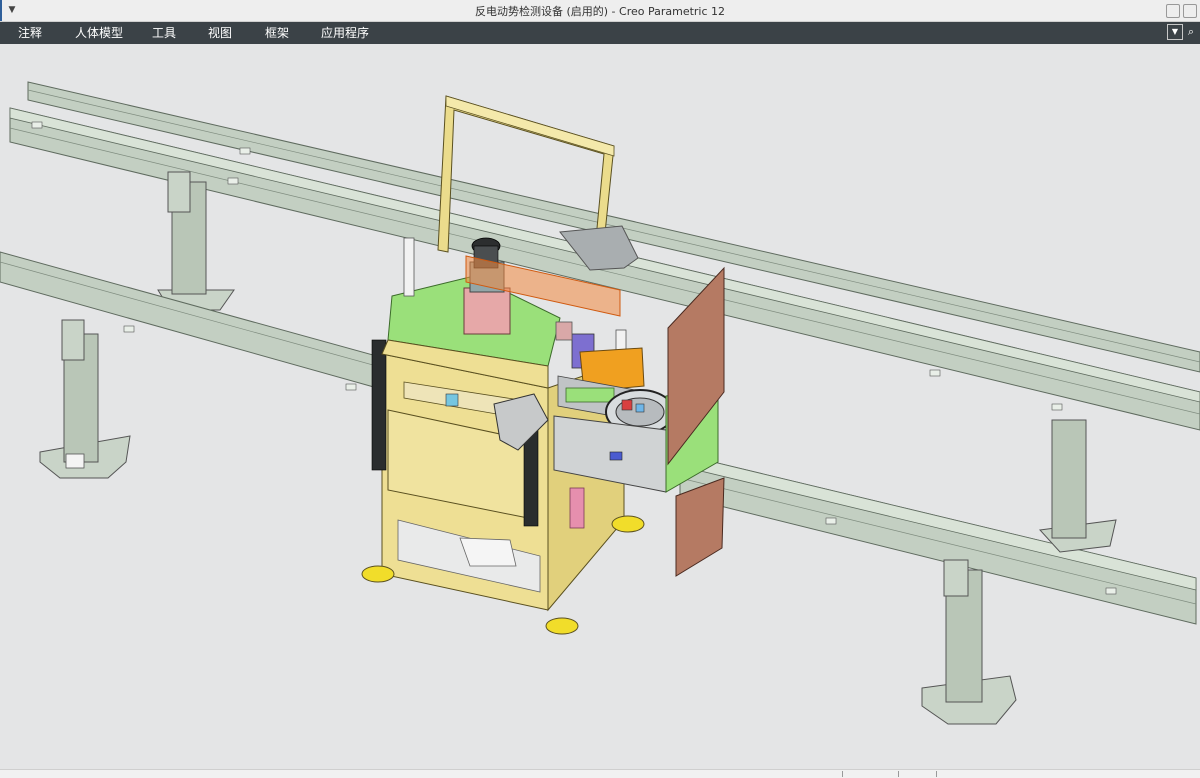  What do you see at coordinates (1191, 32) in the screenshot?
I see `search-icon: ⌕` at bounding box center [1191, 32].